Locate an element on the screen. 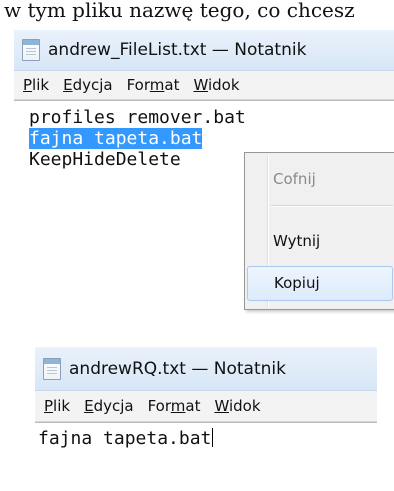  context-menu: Cofnij Wytnij Kopiuj is located at coordinates (319, 231).